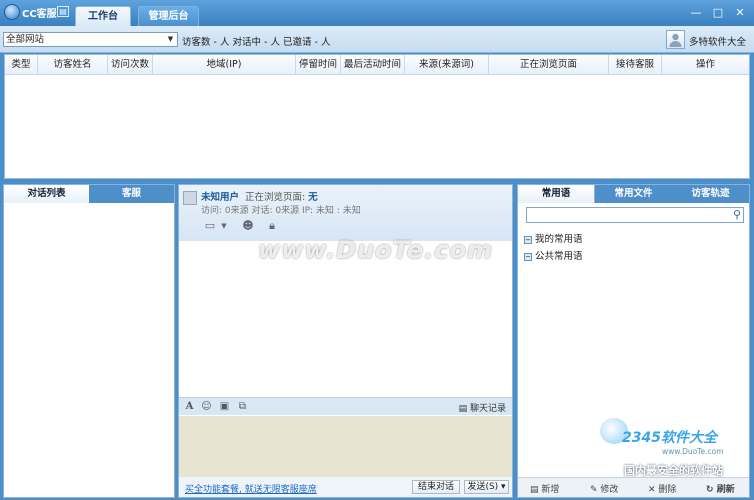 Image resolution: width=754 pixels, height=500 pixels. What do you see at coordinates (248, 226) in the screenshot?
I see `user-icon: ☻` at bounding box center [248, 226].